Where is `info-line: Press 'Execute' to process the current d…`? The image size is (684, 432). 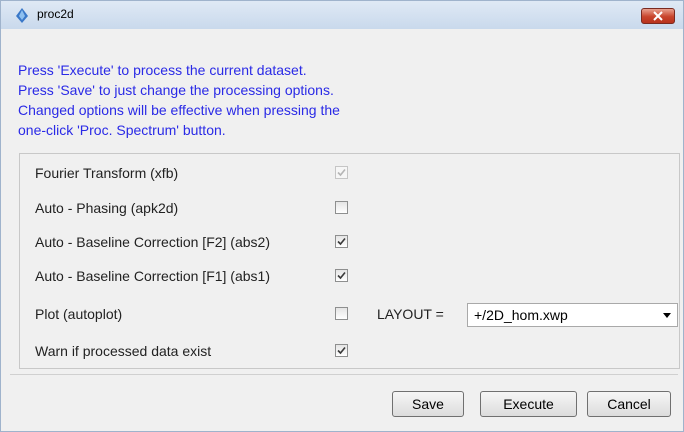
info-line: Press 'Execute' to process the current d… is located at coordinates (162, 70).